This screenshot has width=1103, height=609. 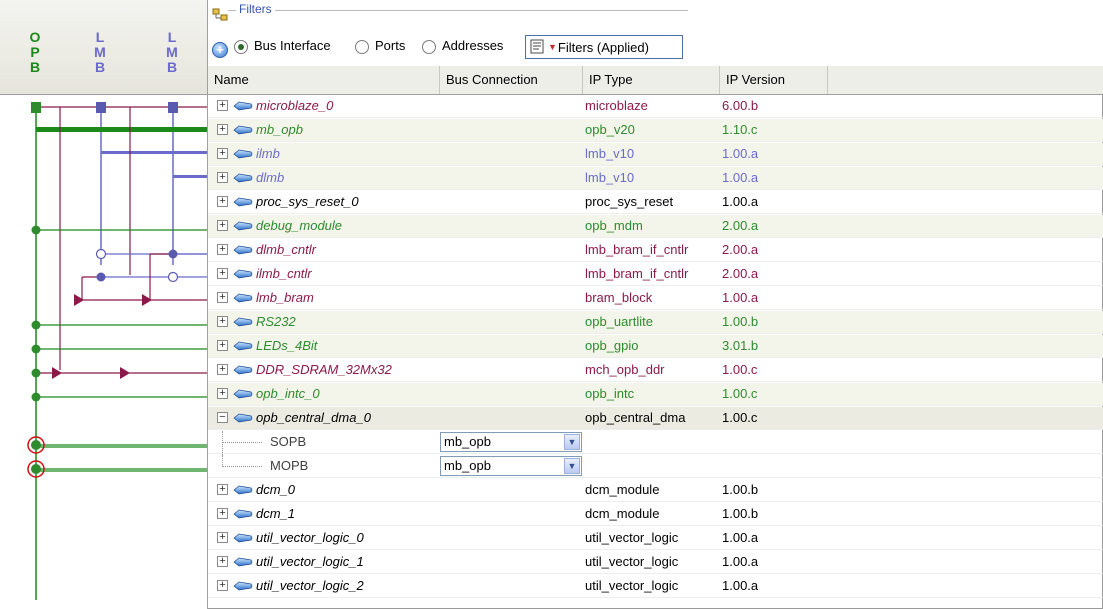 What do you see at coordinates (286, 249) in the screenshot?
I see `instance-name: dlmb_cntlr` at bounding box center [286, 249].